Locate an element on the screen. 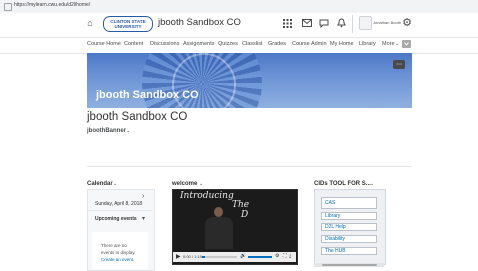 This screenshot has width=478, height=271. gear-icon: ⚙ is located at coordinates (407, 23).